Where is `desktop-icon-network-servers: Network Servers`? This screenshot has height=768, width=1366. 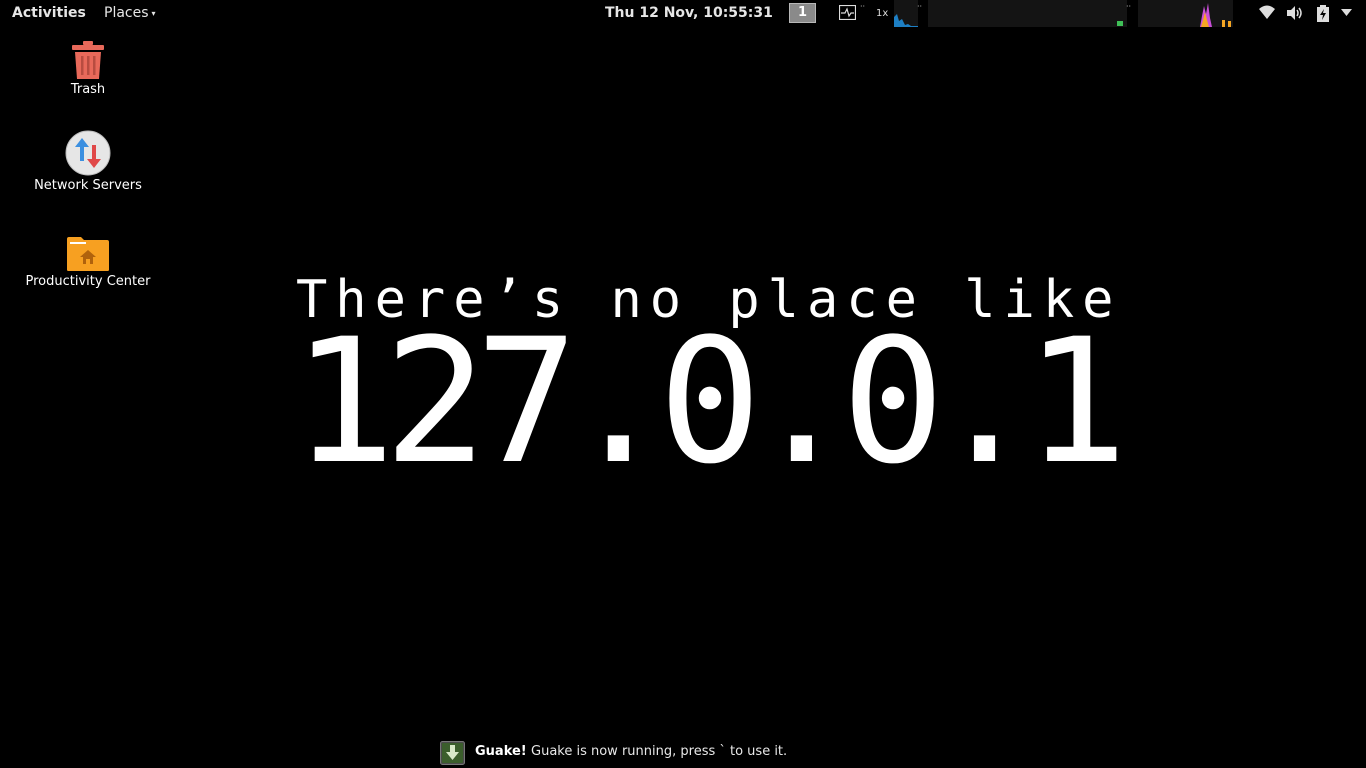 desktop-icon-network-servers: Network Servers is located at coordinates (88, 161).